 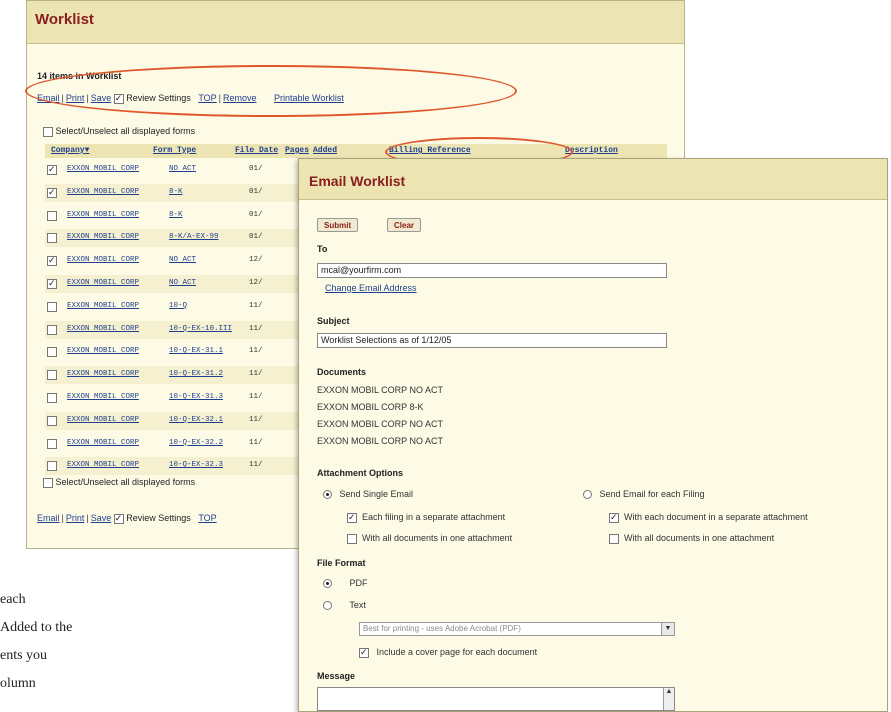 What do you see at coordinates (127, 518) in the screenshot?
I see `worklist-toolbar-bottom: Email|Print|Save Review Settings TOP` at bounding box center [127, 518].